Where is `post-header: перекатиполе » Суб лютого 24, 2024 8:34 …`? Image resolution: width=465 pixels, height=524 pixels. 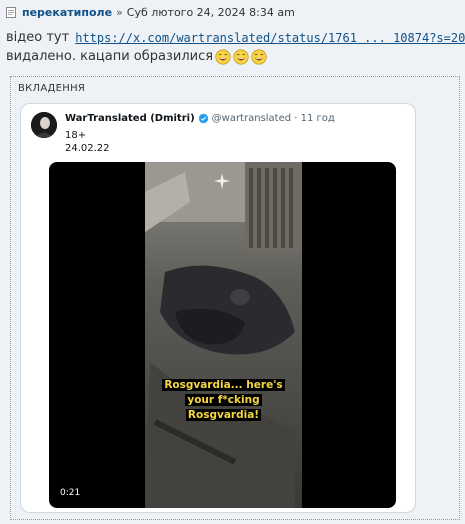
post-header: перекатиполе » Суб лютого 24, 2024 8:34 … is located at coordinates (150, 12).